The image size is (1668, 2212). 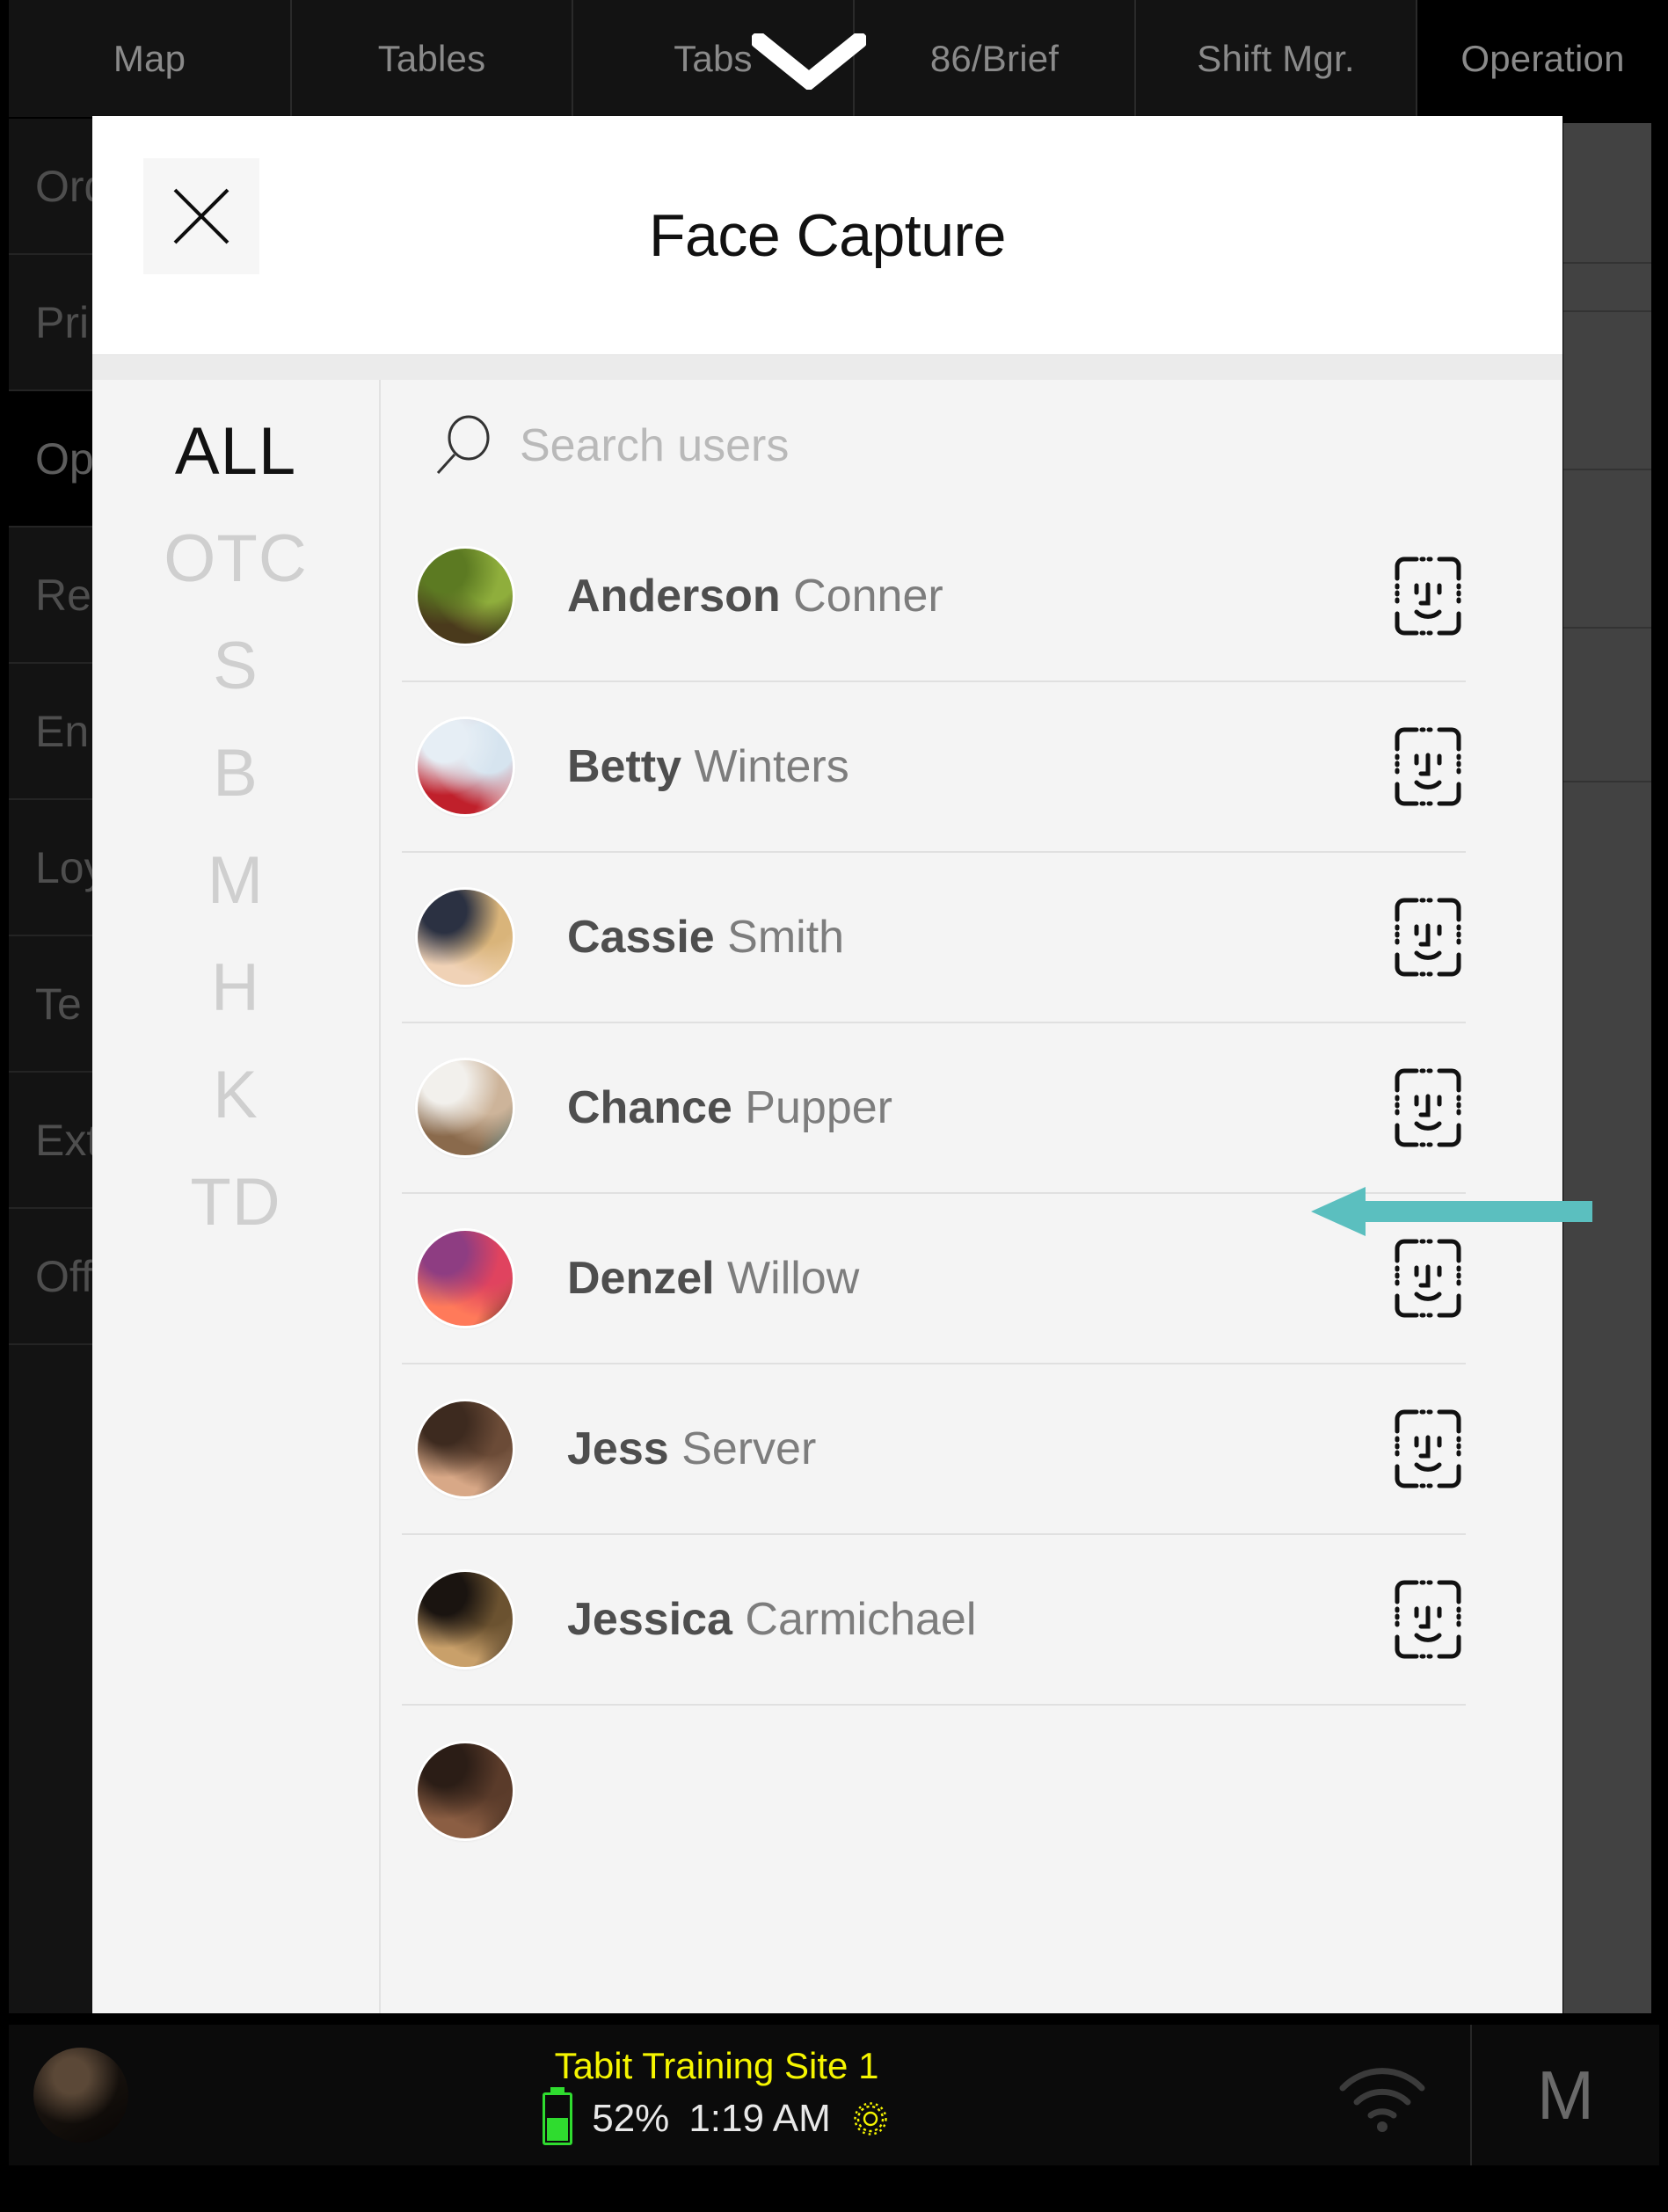 I want to click on modal-title: Face Capture, so click(x=827, y=235).